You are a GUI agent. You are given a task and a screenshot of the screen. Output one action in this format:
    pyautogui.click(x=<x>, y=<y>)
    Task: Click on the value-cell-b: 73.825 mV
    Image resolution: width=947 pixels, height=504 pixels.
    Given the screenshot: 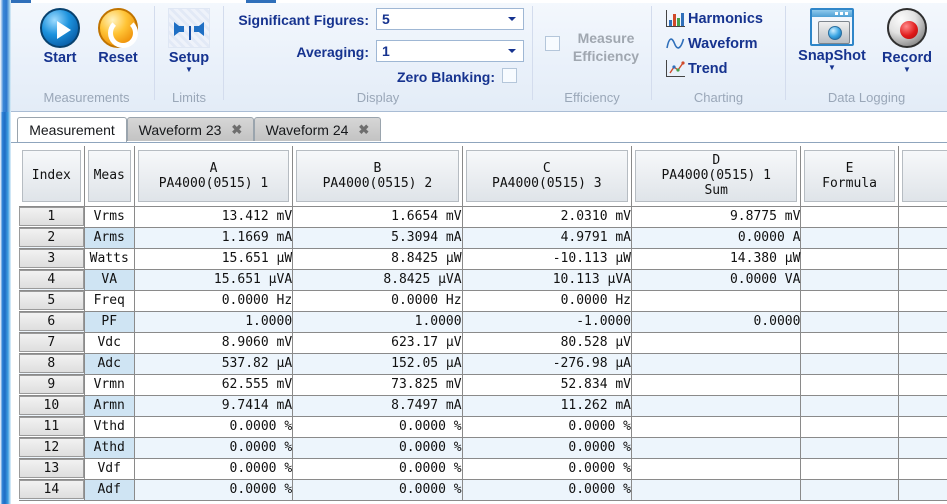 What is the action you would take?
    pyautogui.click(x=377, y=385)
    